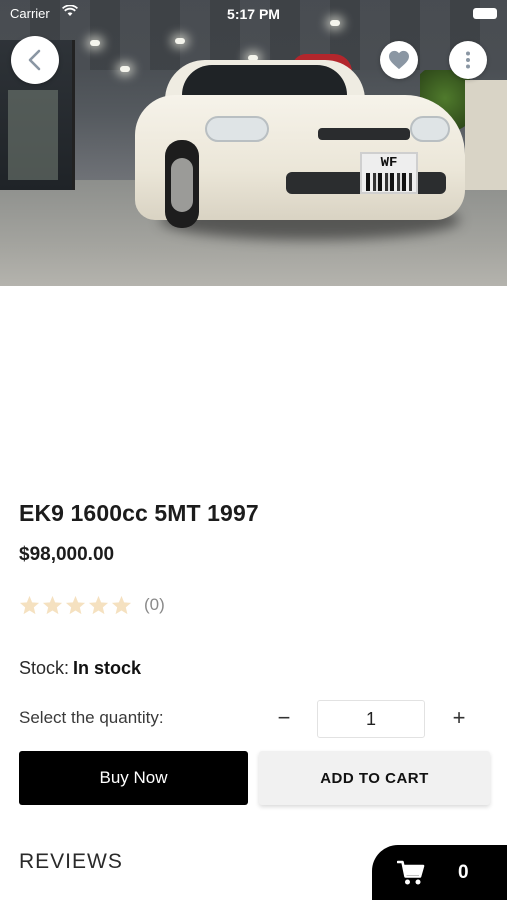 This screenshot has height=900, width=507. I want to click on license-plate: WF, so click(389, 173).